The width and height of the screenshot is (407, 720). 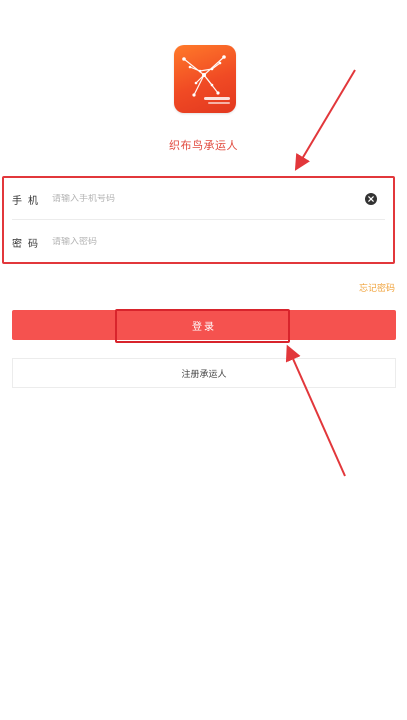 What do you see at coordinates (28, 201) in the screenshot?
I see `phone-label: 手机` at bounding box center [28, 201].